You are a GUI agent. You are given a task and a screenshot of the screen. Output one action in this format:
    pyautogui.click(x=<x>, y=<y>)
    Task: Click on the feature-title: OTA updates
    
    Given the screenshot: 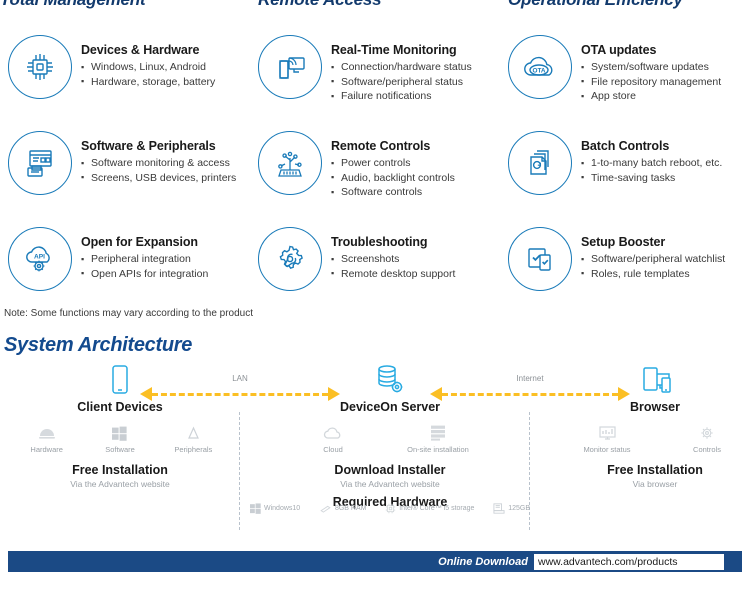 What is the action you would take?
    pyautogui.click(x=619, y=50)
    